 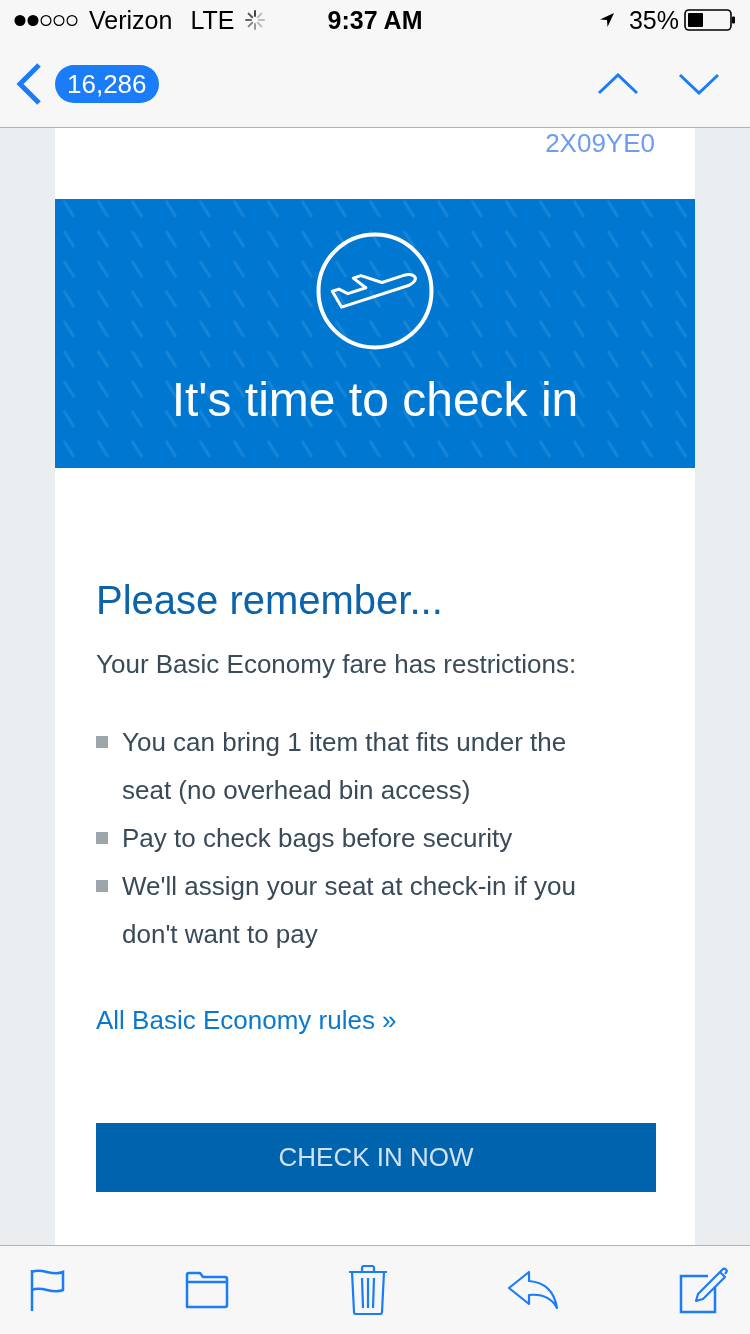 What do you see at coordinates (47, 20) in the screenshot?
I see `signal-strength-icon` at bounding box center [47, 20].